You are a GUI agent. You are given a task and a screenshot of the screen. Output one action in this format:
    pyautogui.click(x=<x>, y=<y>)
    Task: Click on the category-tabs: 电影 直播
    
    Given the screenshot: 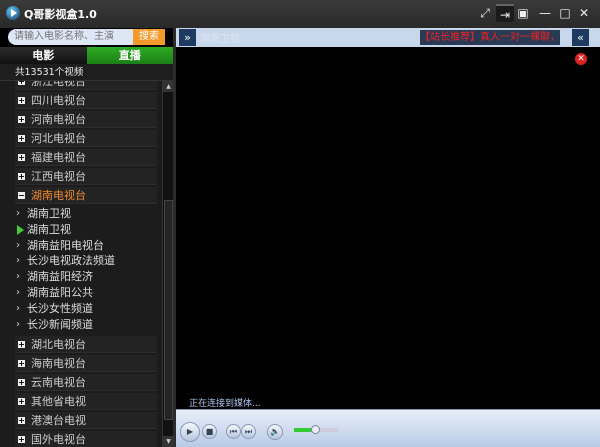 What is the action you would take?
    pyautogui.click(x=86, y=55)
    